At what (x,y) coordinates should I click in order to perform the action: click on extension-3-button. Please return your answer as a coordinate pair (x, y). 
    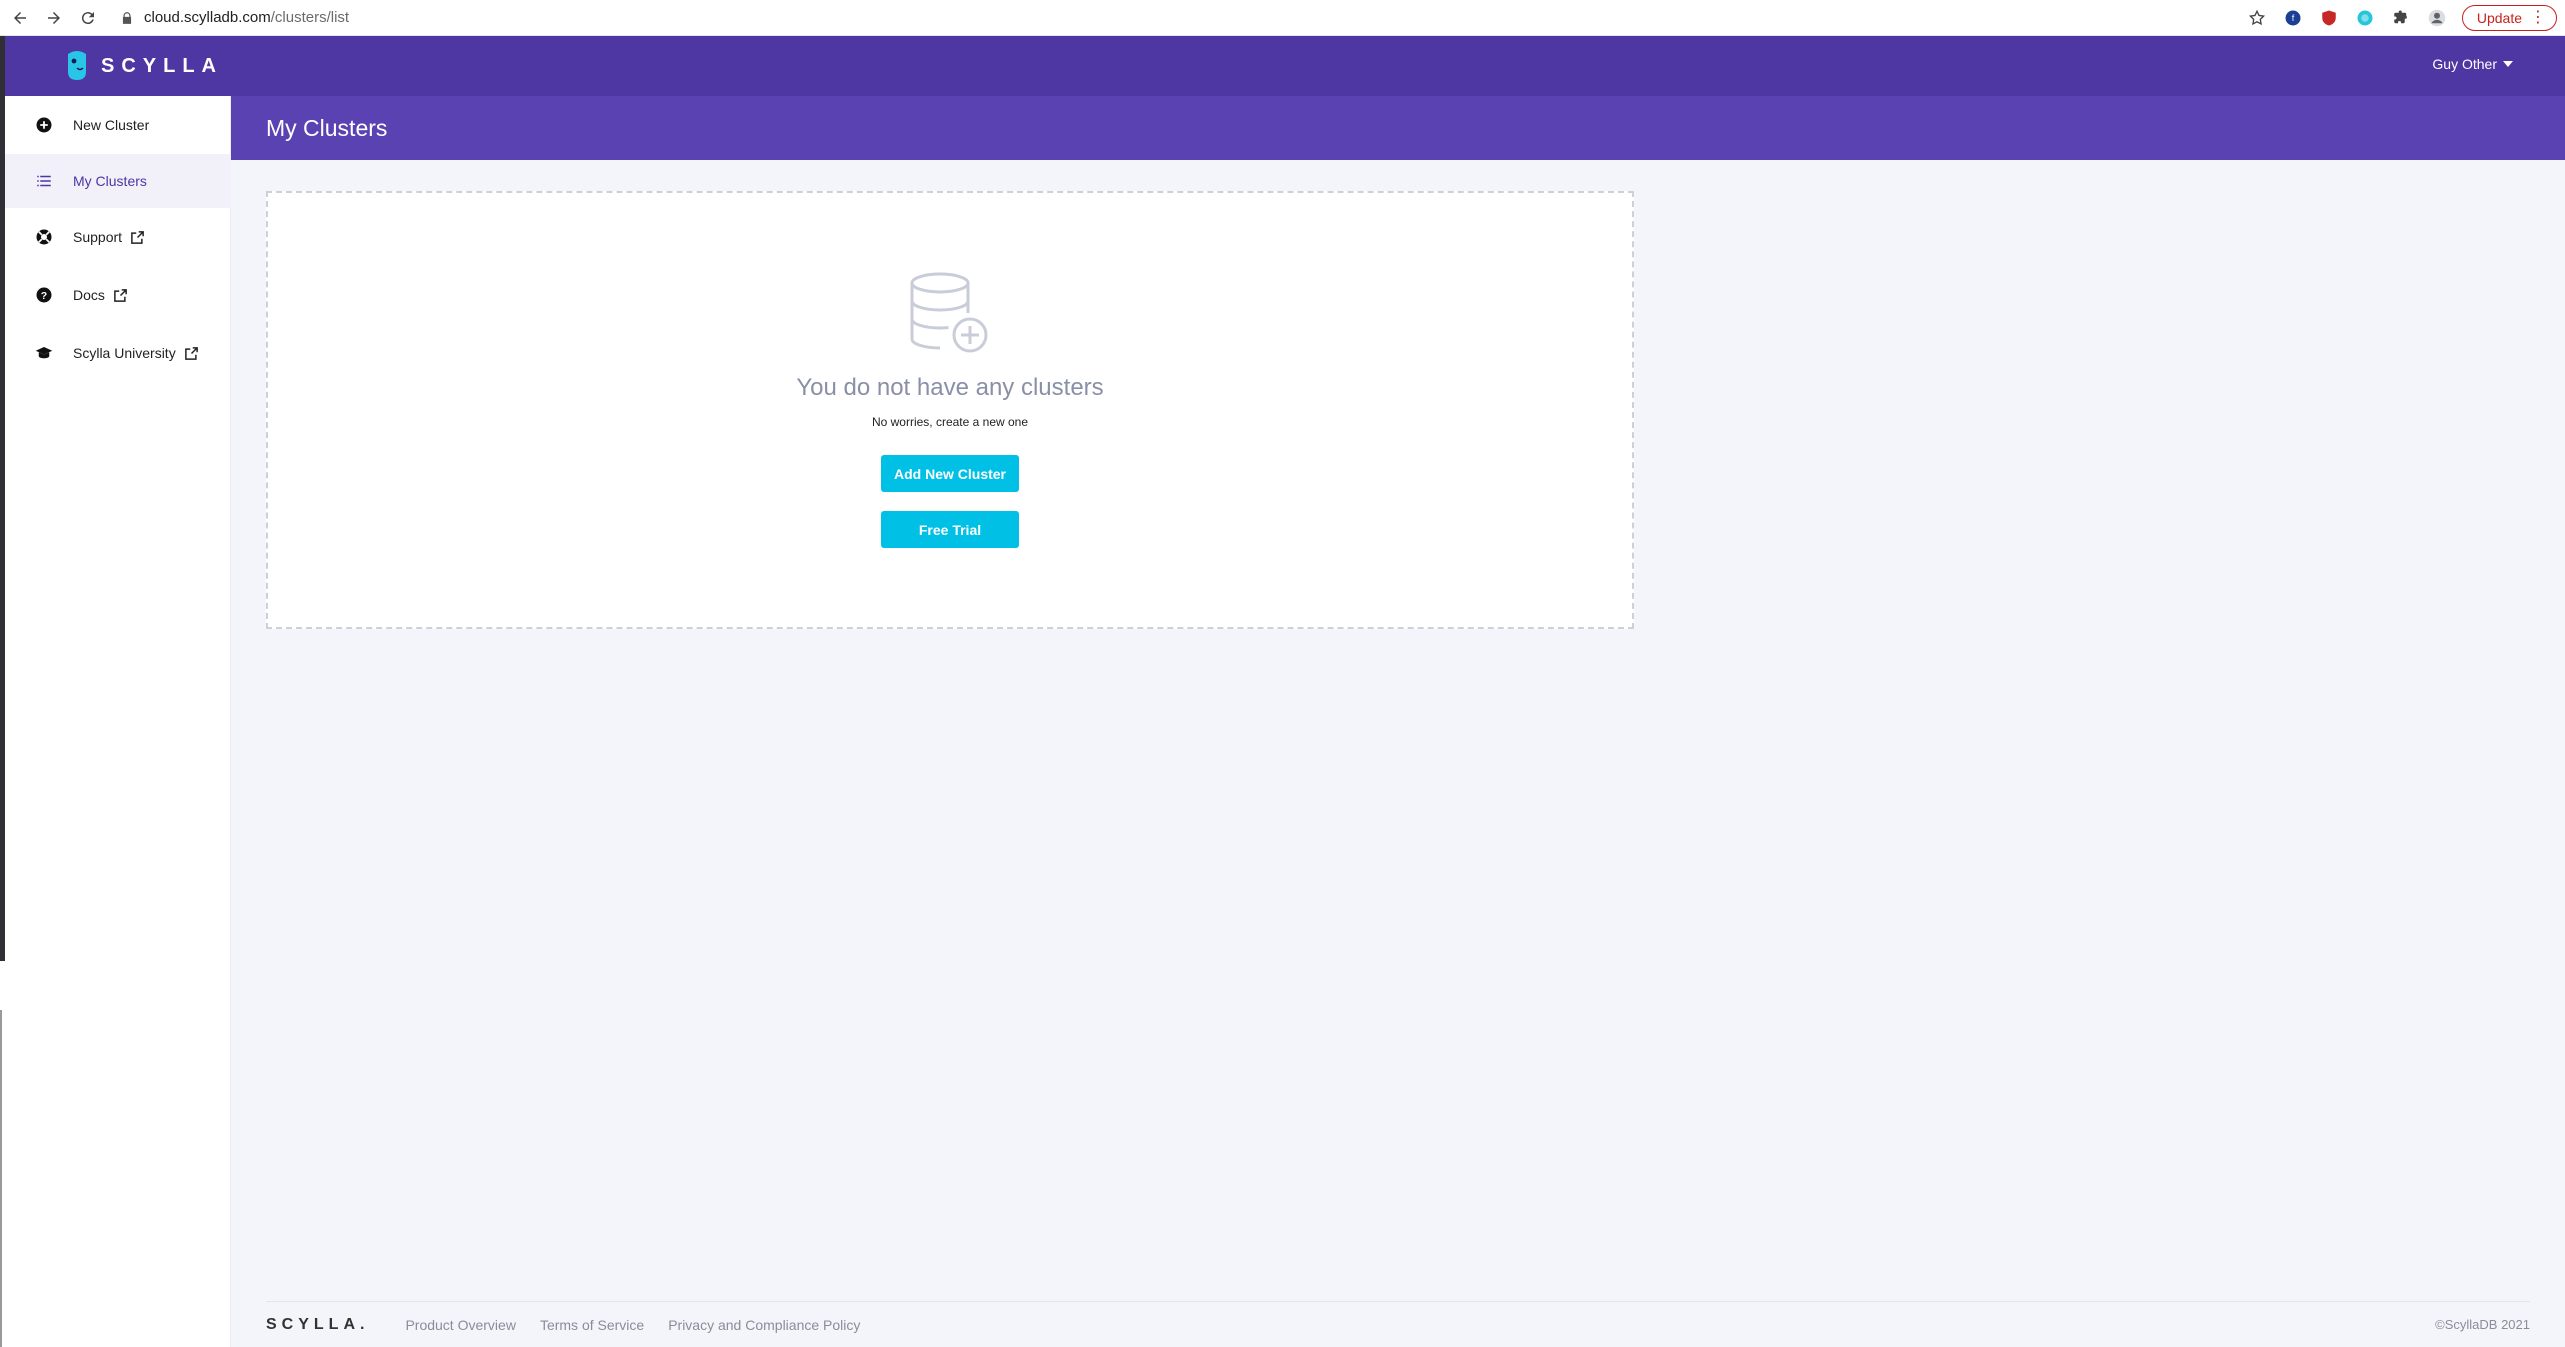
    Looking at the image, I should click on (2365, 18).